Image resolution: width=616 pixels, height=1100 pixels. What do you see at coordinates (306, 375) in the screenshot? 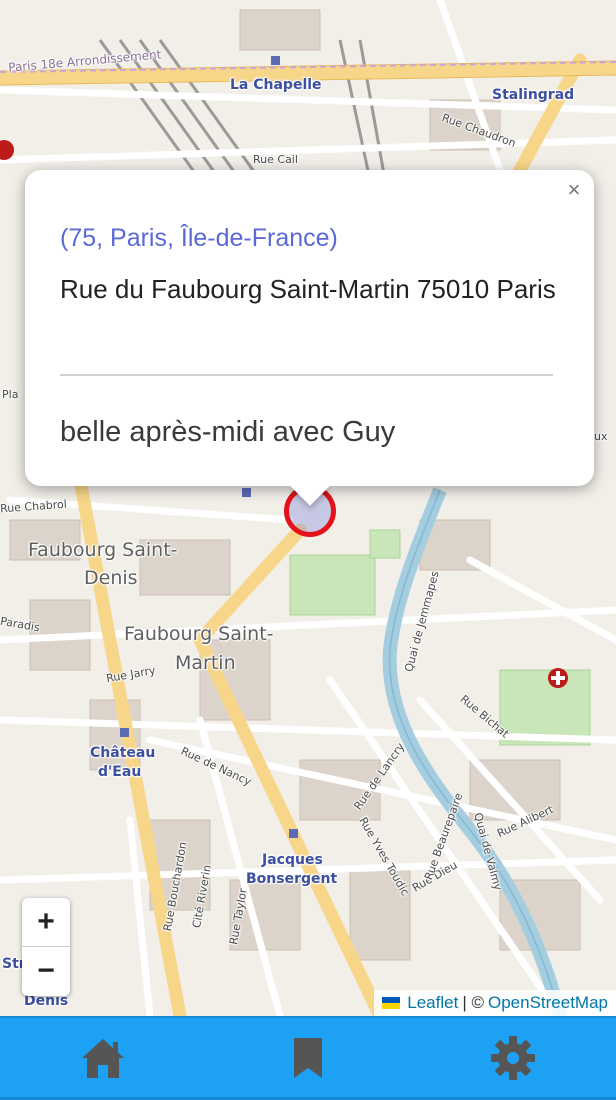
I see `popup-divider` at bounding box center [306, 375].